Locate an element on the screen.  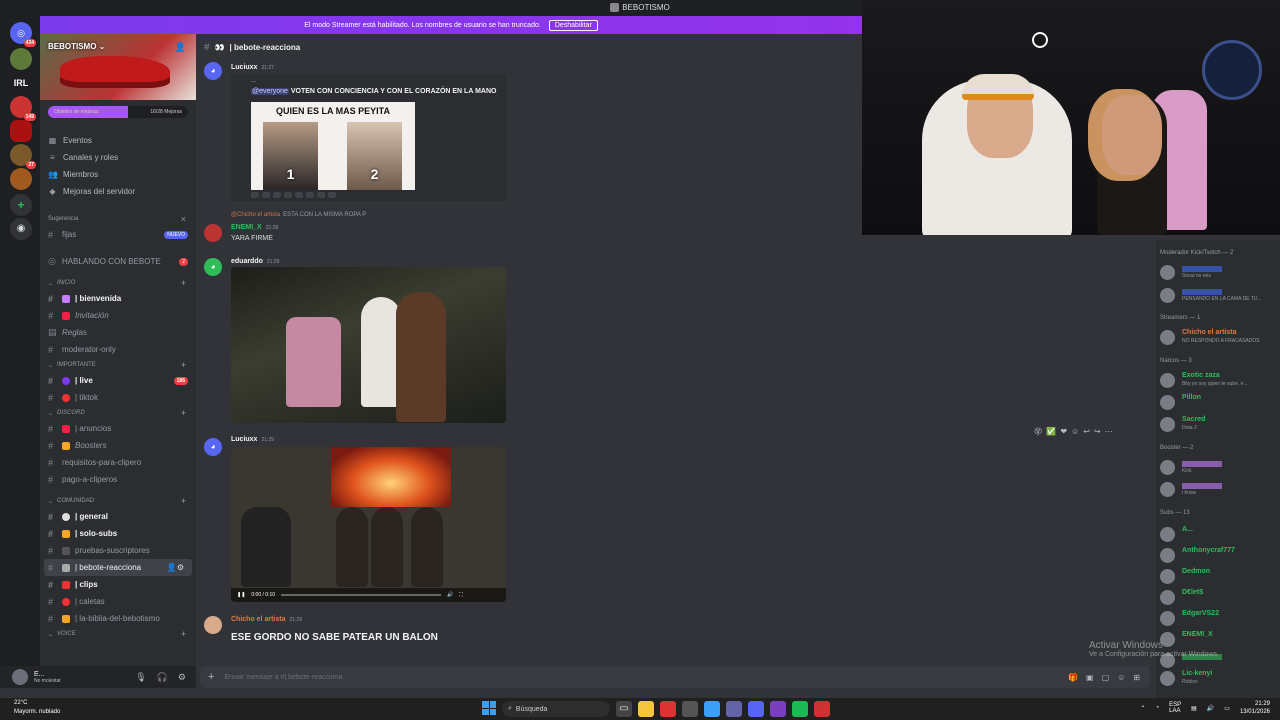
discover-icon: ◉ is located at coordinates (21, 229).